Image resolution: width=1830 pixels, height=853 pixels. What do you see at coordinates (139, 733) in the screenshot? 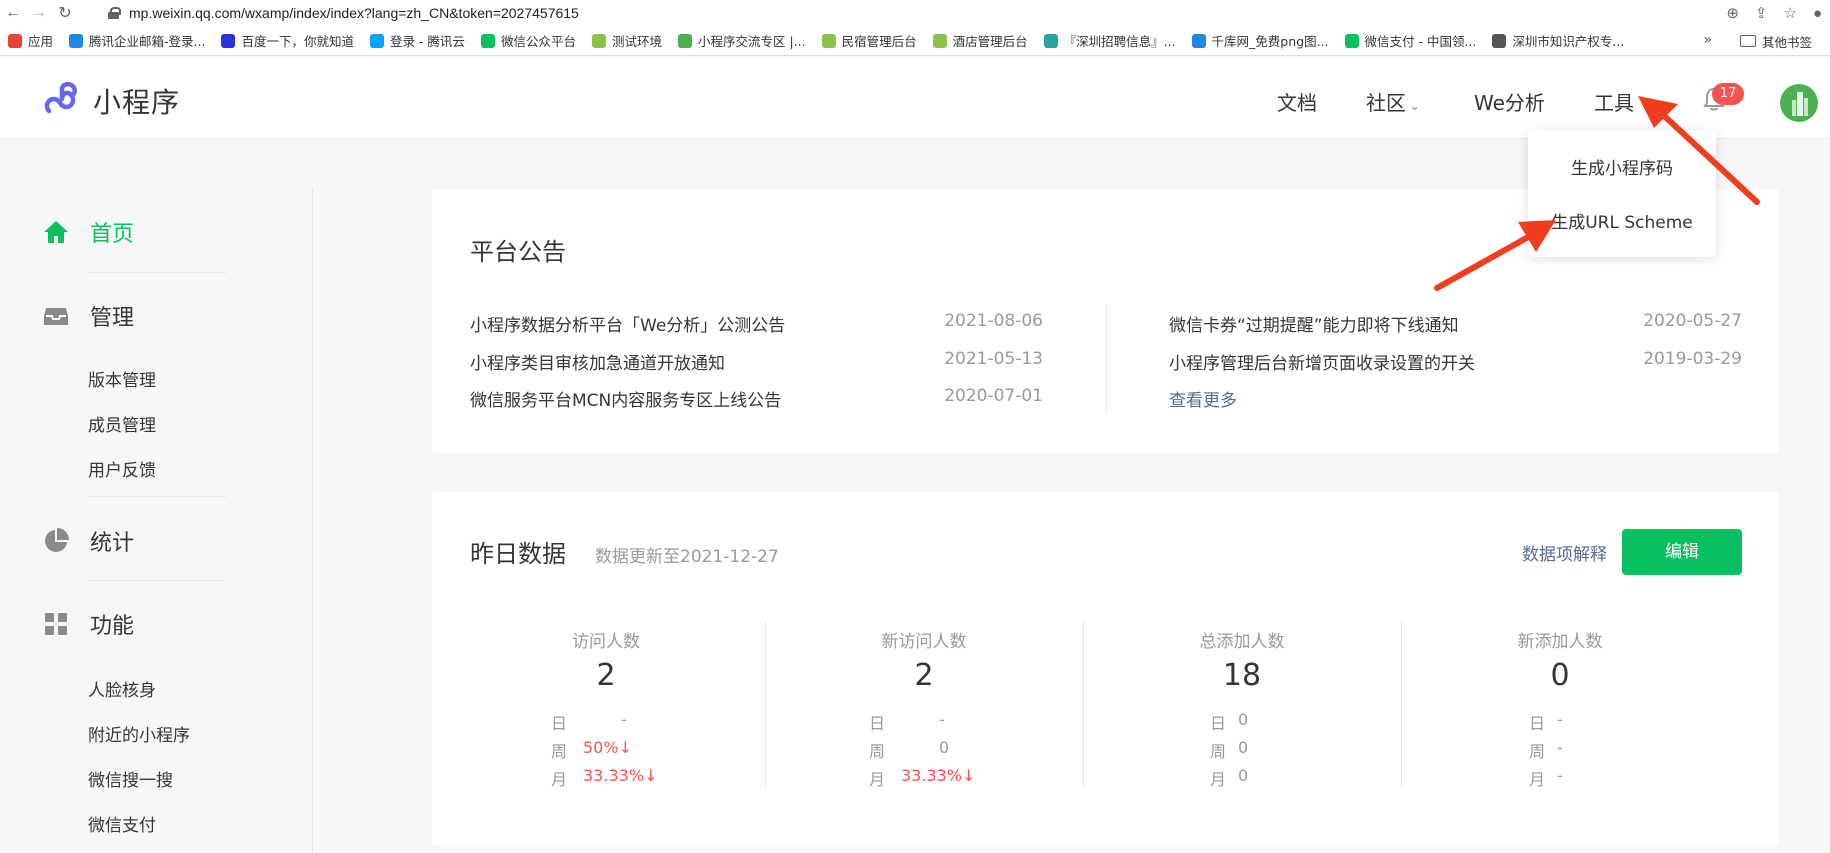
I see `sidebar-item-nearby: 附近的小程序` at bounding box center [139, 733].